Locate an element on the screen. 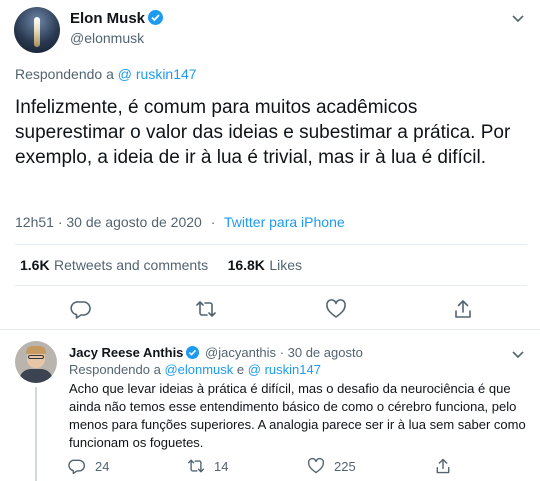 This screenshot has width=540, height=481. retweets-label: Retweets and comments is located at coordinates (131, 265).